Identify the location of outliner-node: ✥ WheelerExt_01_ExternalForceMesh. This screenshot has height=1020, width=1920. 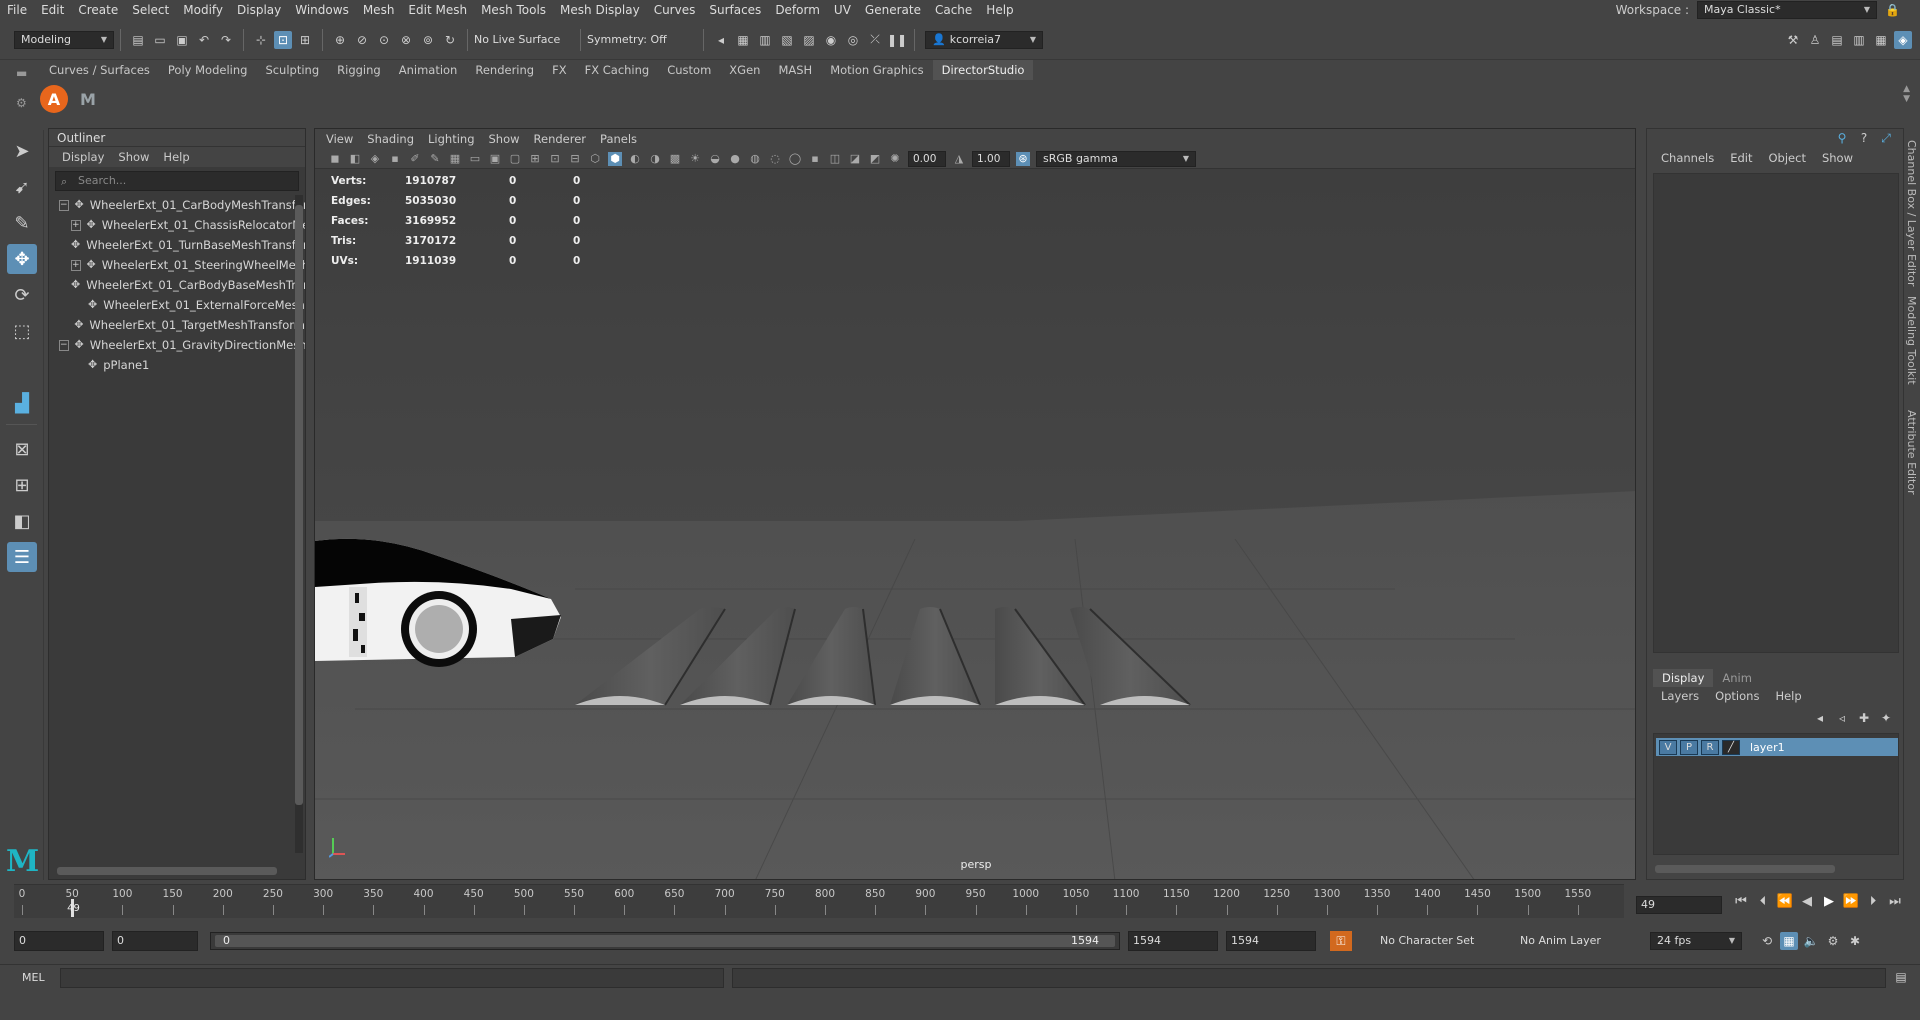
(177, 305).